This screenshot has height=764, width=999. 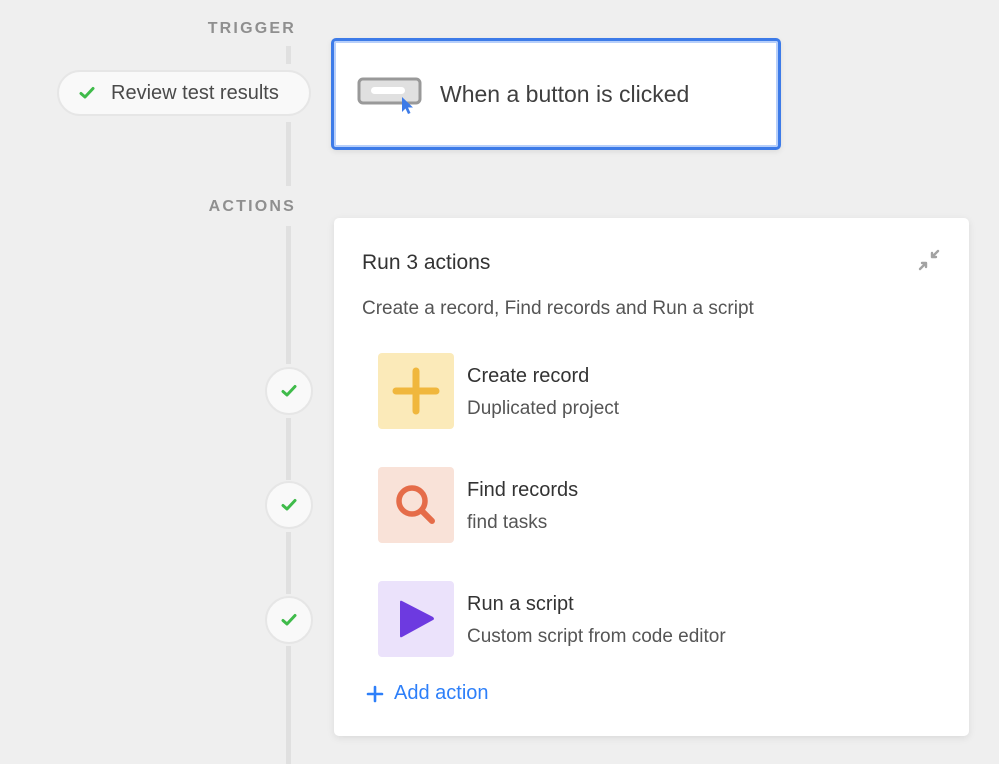 I want to click on add-action-label: Add action, so click(x=441, y=693).